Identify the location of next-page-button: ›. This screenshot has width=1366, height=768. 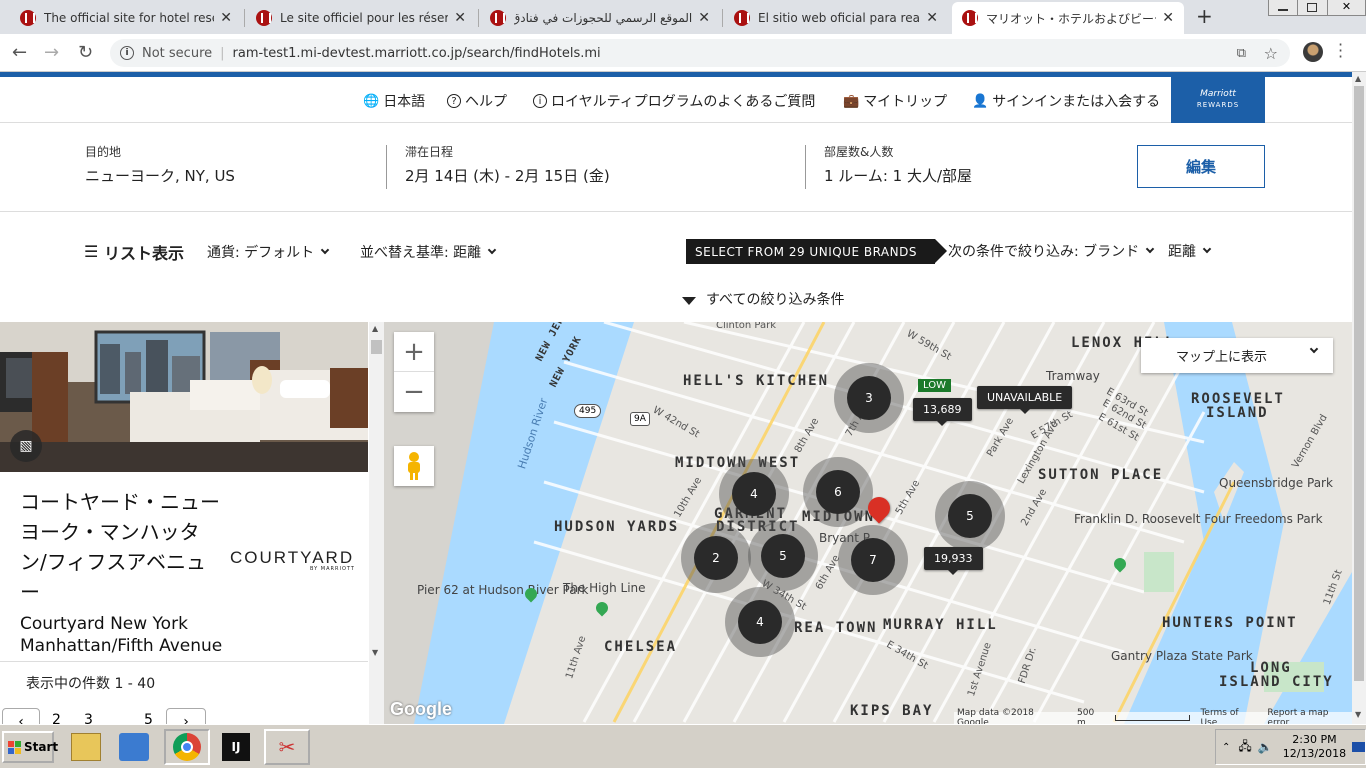
(186, 716).